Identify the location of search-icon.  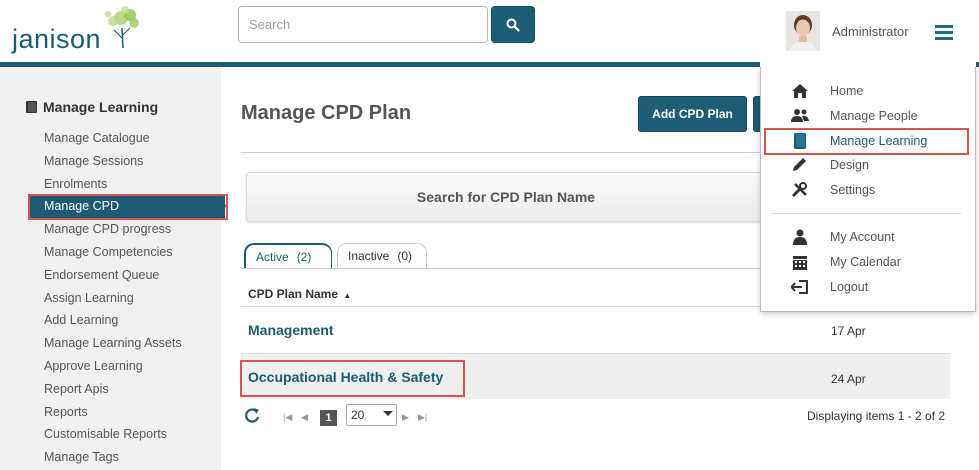
(513, 25).